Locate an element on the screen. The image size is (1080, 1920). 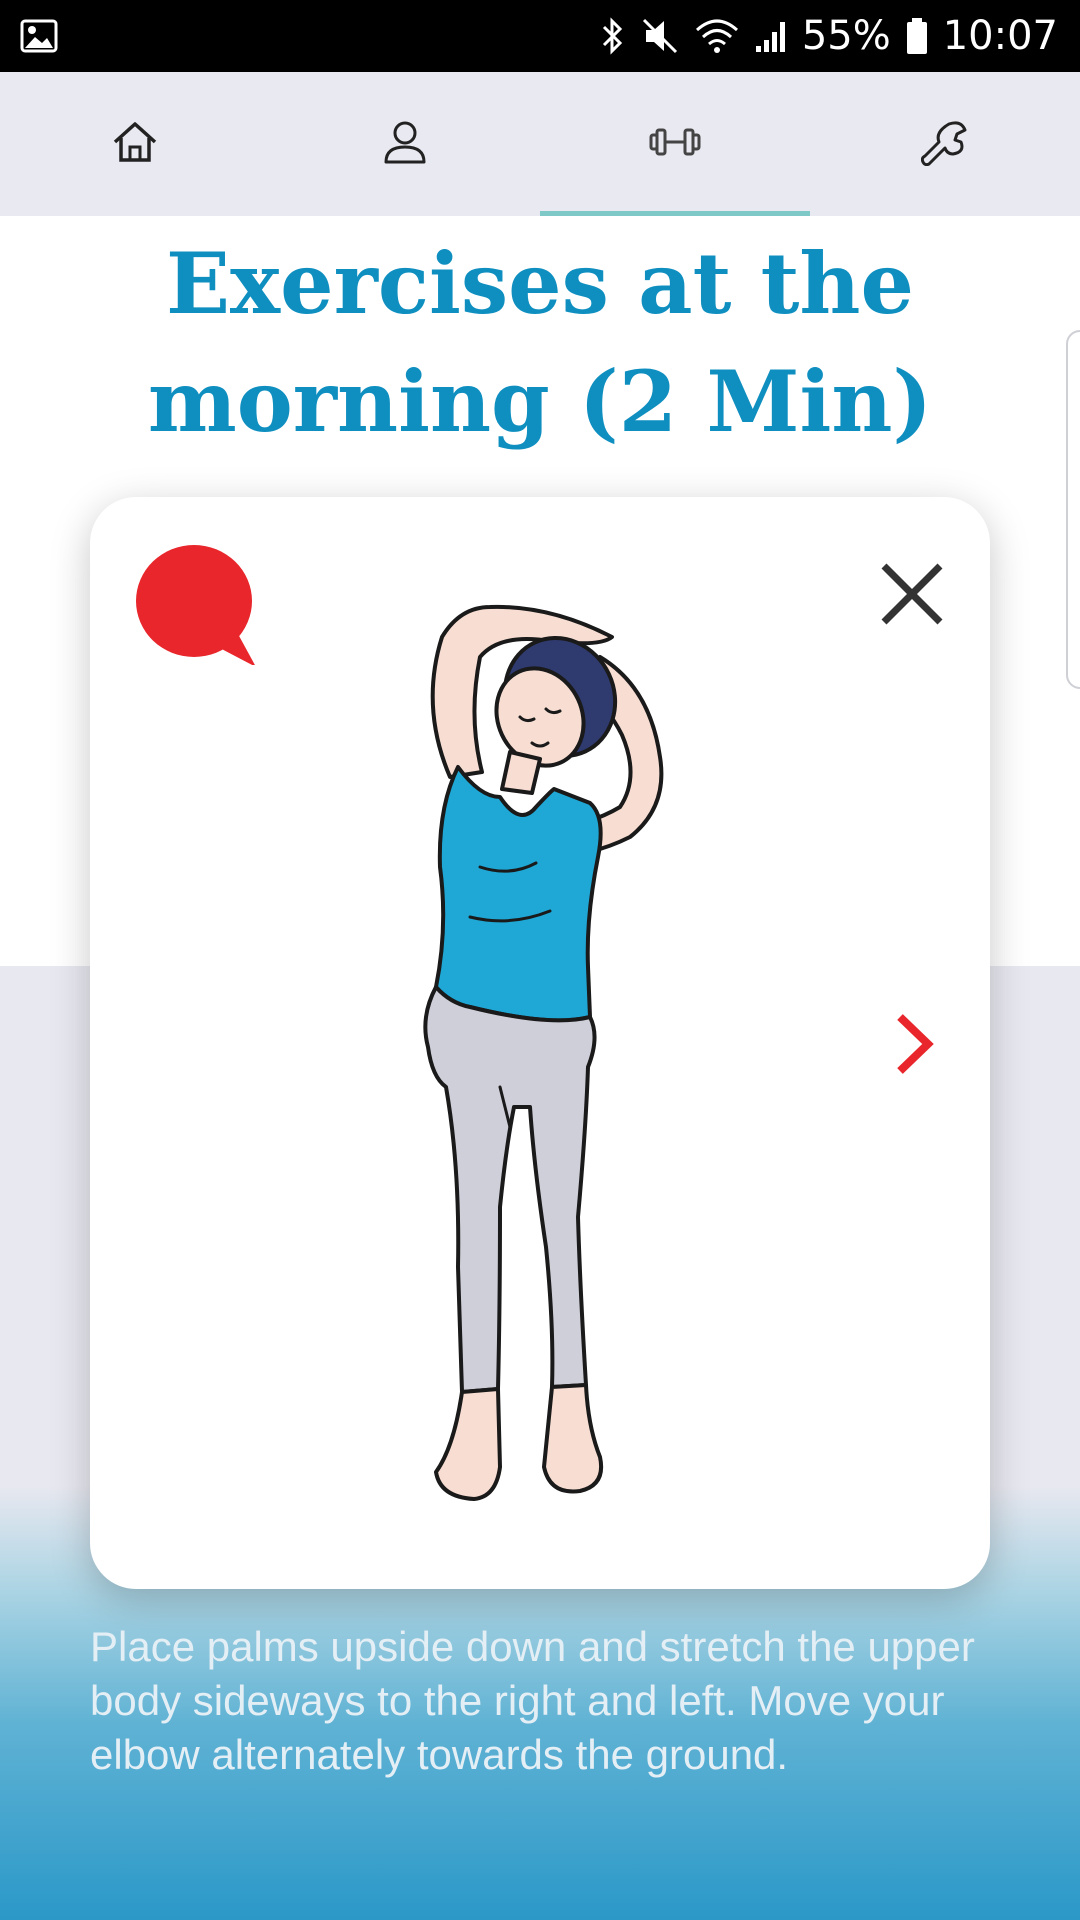
speech-bubble-button is located at coordinates (196, 606).